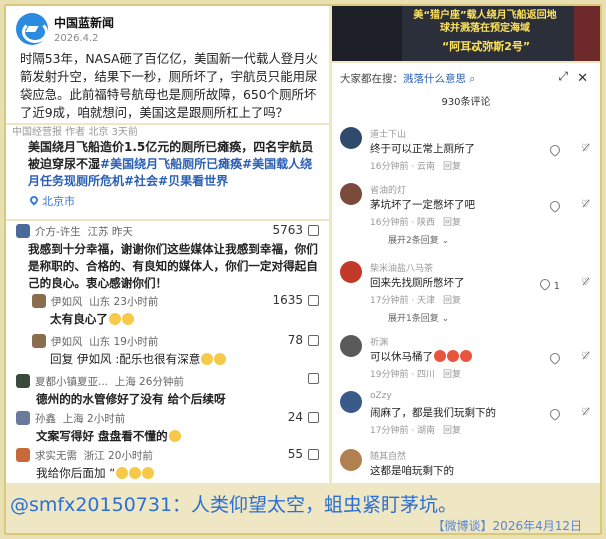 The image size is (606, 539). I want to click on comment-user: oZzy, so click(381, 396).